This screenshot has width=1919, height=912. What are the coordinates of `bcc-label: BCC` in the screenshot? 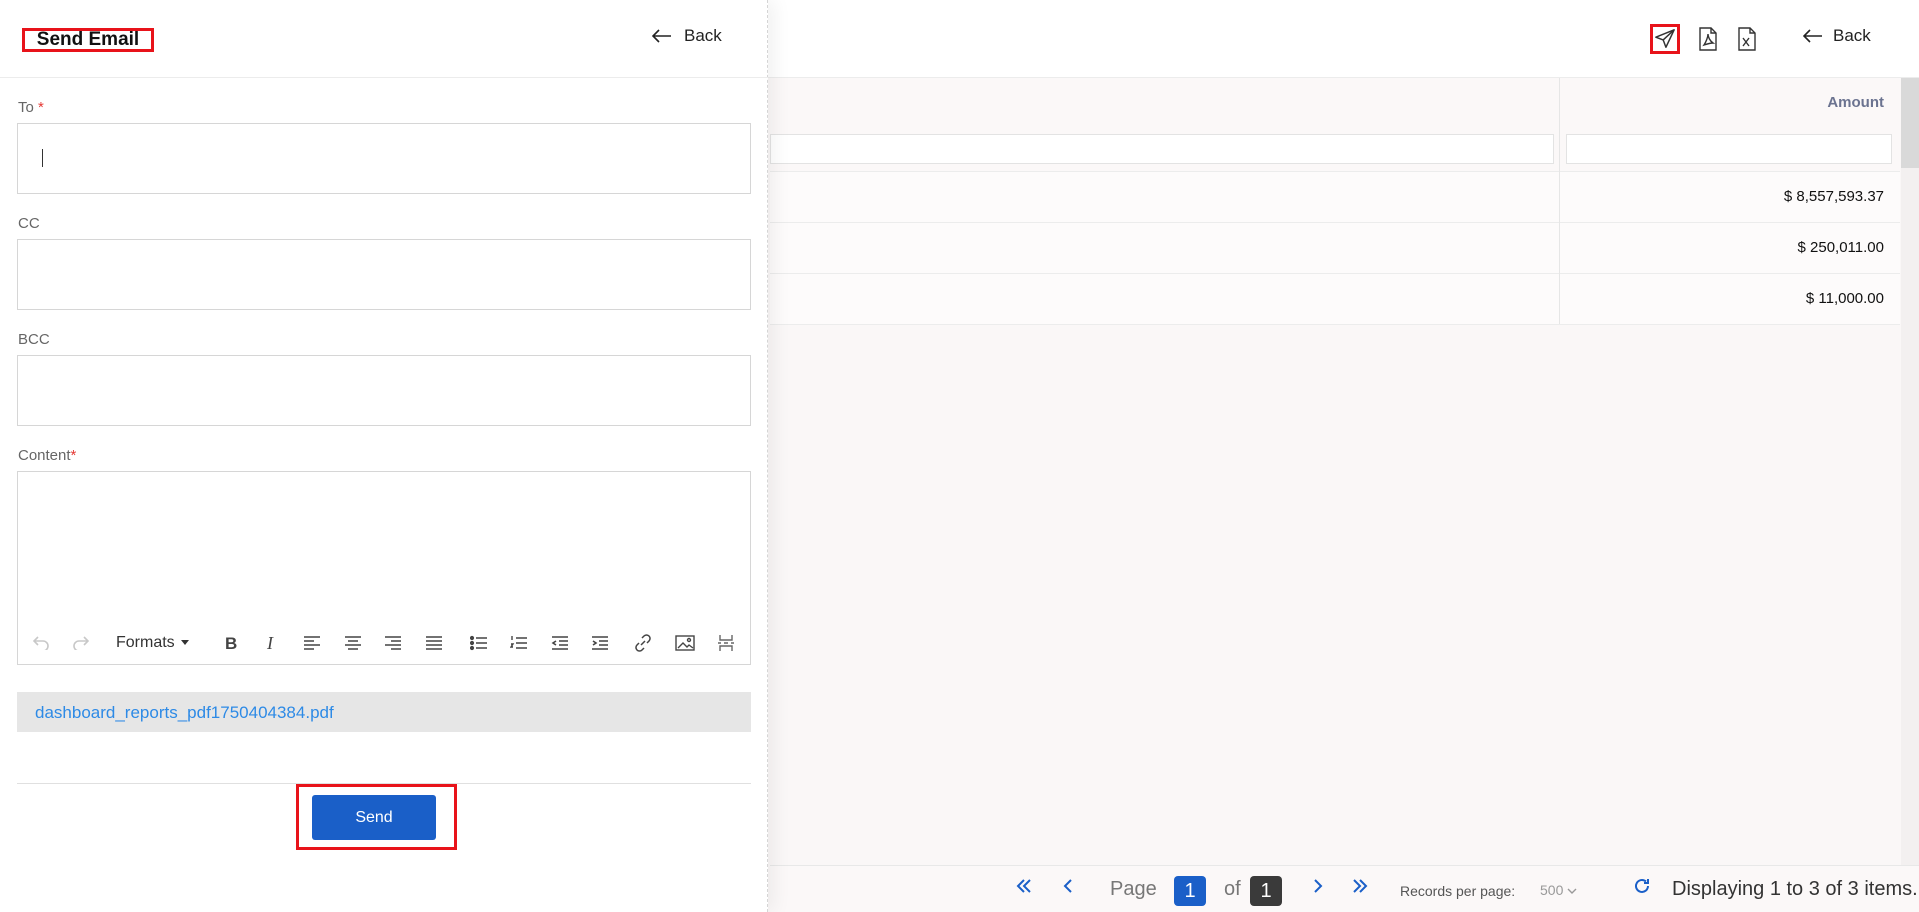 It's located at (34, 339).